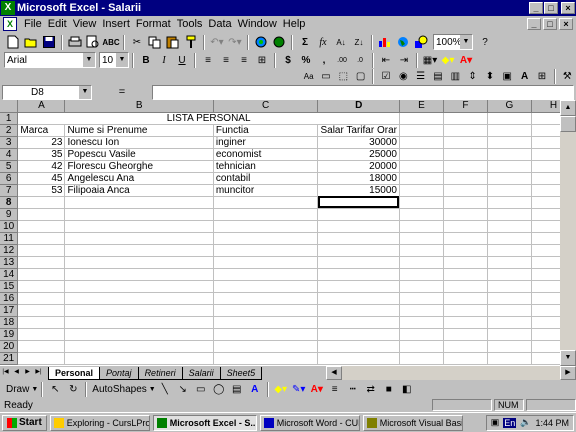 The height and width of the screenshot is (432, 576). What do you see at coordinates (421, 106) in the screenshot?
I see `column-header-e: E` at bounding box center [421, 106].